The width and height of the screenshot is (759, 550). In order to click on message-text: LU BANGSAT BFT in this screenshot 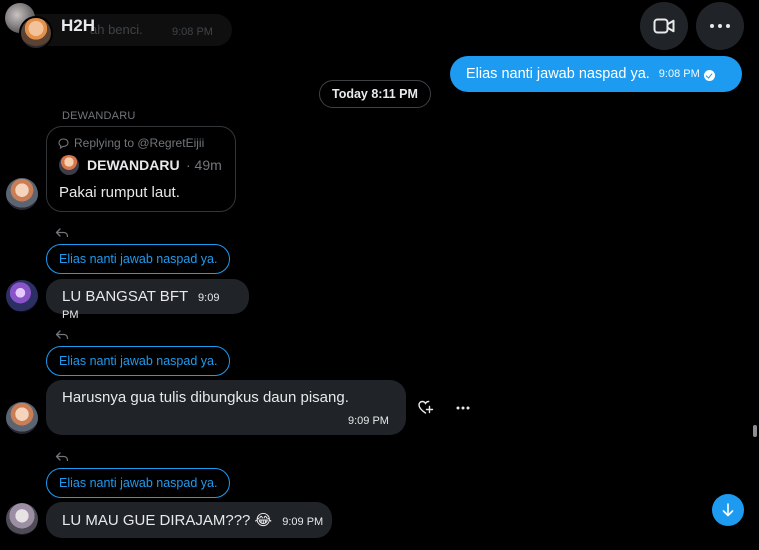, I will do `click(125, 296)`.